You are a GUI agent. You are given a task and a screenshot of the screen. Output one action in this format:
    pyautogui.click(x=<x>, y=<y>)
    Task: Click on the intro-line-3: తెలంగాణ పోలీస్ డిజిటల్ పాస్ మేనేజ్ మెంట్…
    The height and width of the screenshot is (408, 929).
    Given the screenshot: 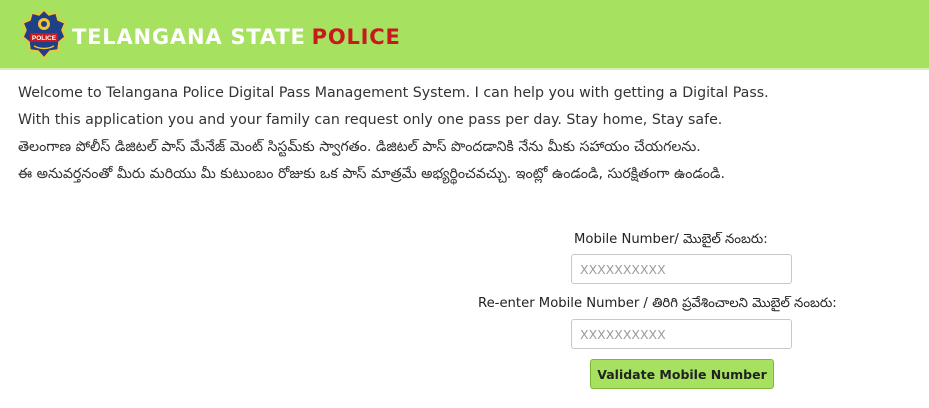 What is the action you would take?
    pyautogui.click(x=359, y=147)
    